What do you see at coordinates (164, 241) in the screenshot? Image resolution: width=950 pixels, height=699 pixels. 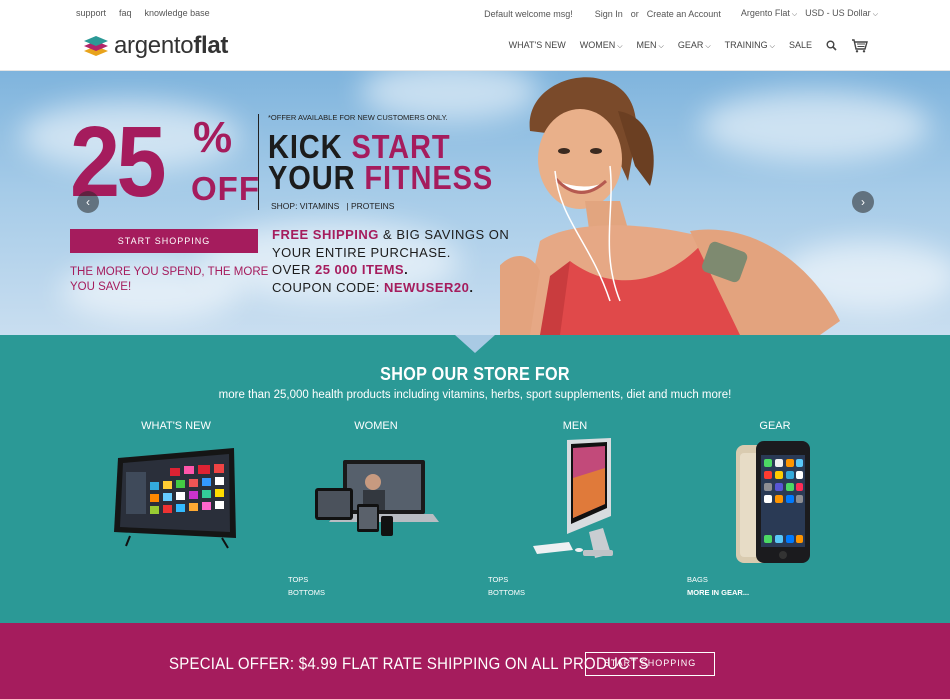 I see `hero-start-shopping-button: START SHOPPING` at bounding box center [164, 241].